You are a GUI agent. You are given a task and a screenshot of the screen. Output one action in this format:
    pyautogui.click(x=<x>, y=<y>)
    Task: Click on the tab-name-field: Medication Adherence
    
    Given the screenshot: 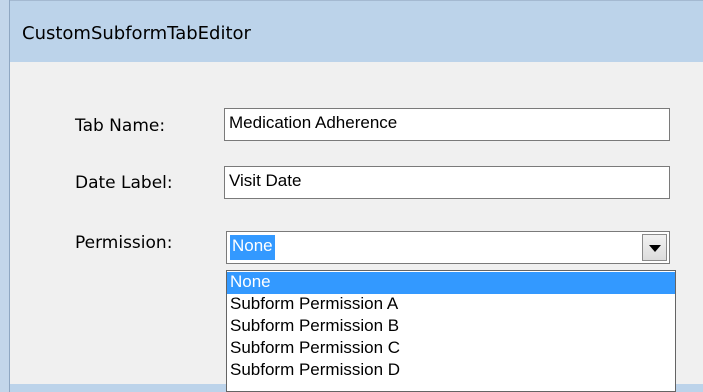 What is the action you would take?
    pyautogui.click(x=447, y=124)
    